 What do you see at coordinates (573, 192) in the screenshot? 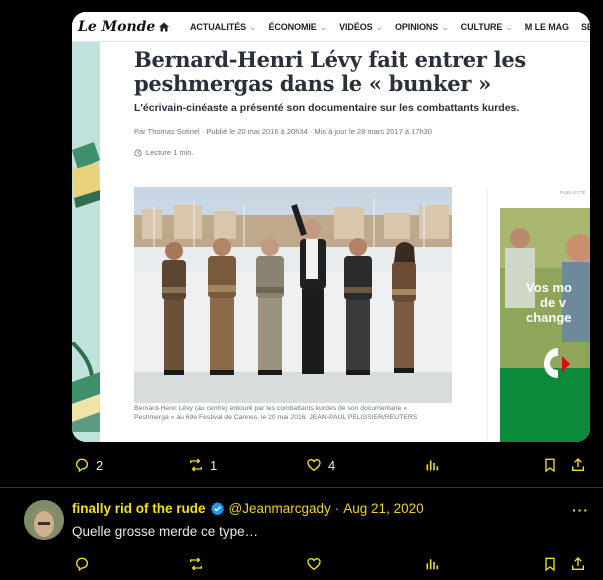
I see `ad-label: PUBLICITÉ` at bounding box center [573, 192].